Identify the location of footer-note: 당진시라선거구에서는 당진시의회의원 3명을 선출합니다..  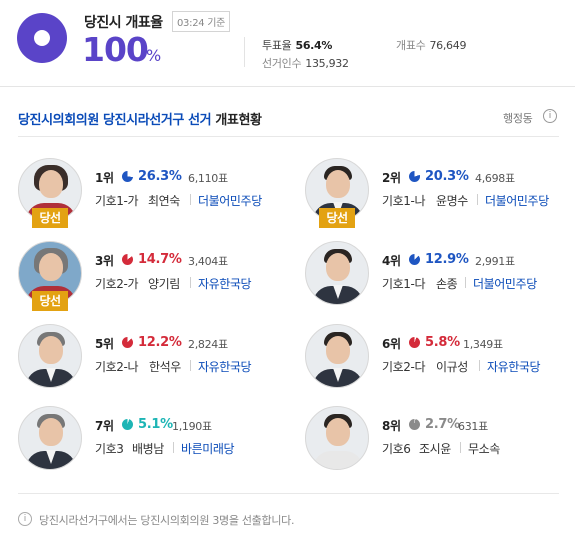
(167, 520).